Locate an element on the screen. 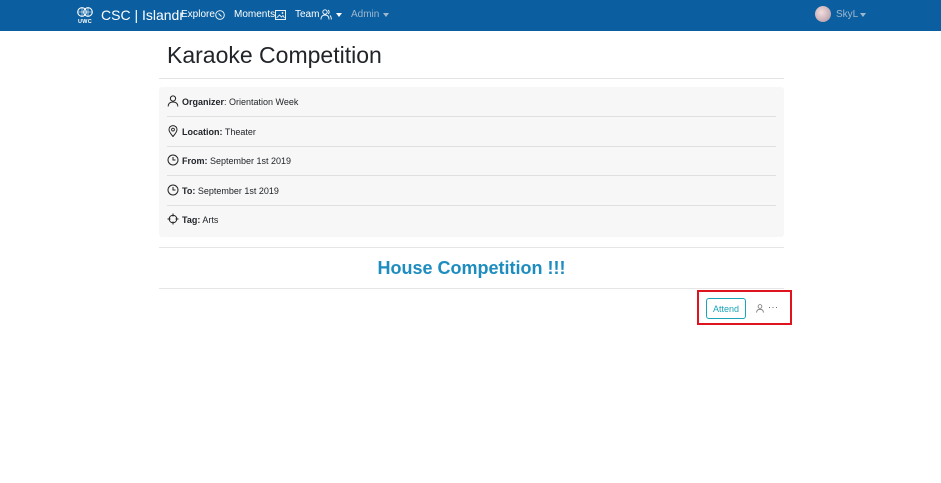  image-icon is located at coordinates (280, 15).